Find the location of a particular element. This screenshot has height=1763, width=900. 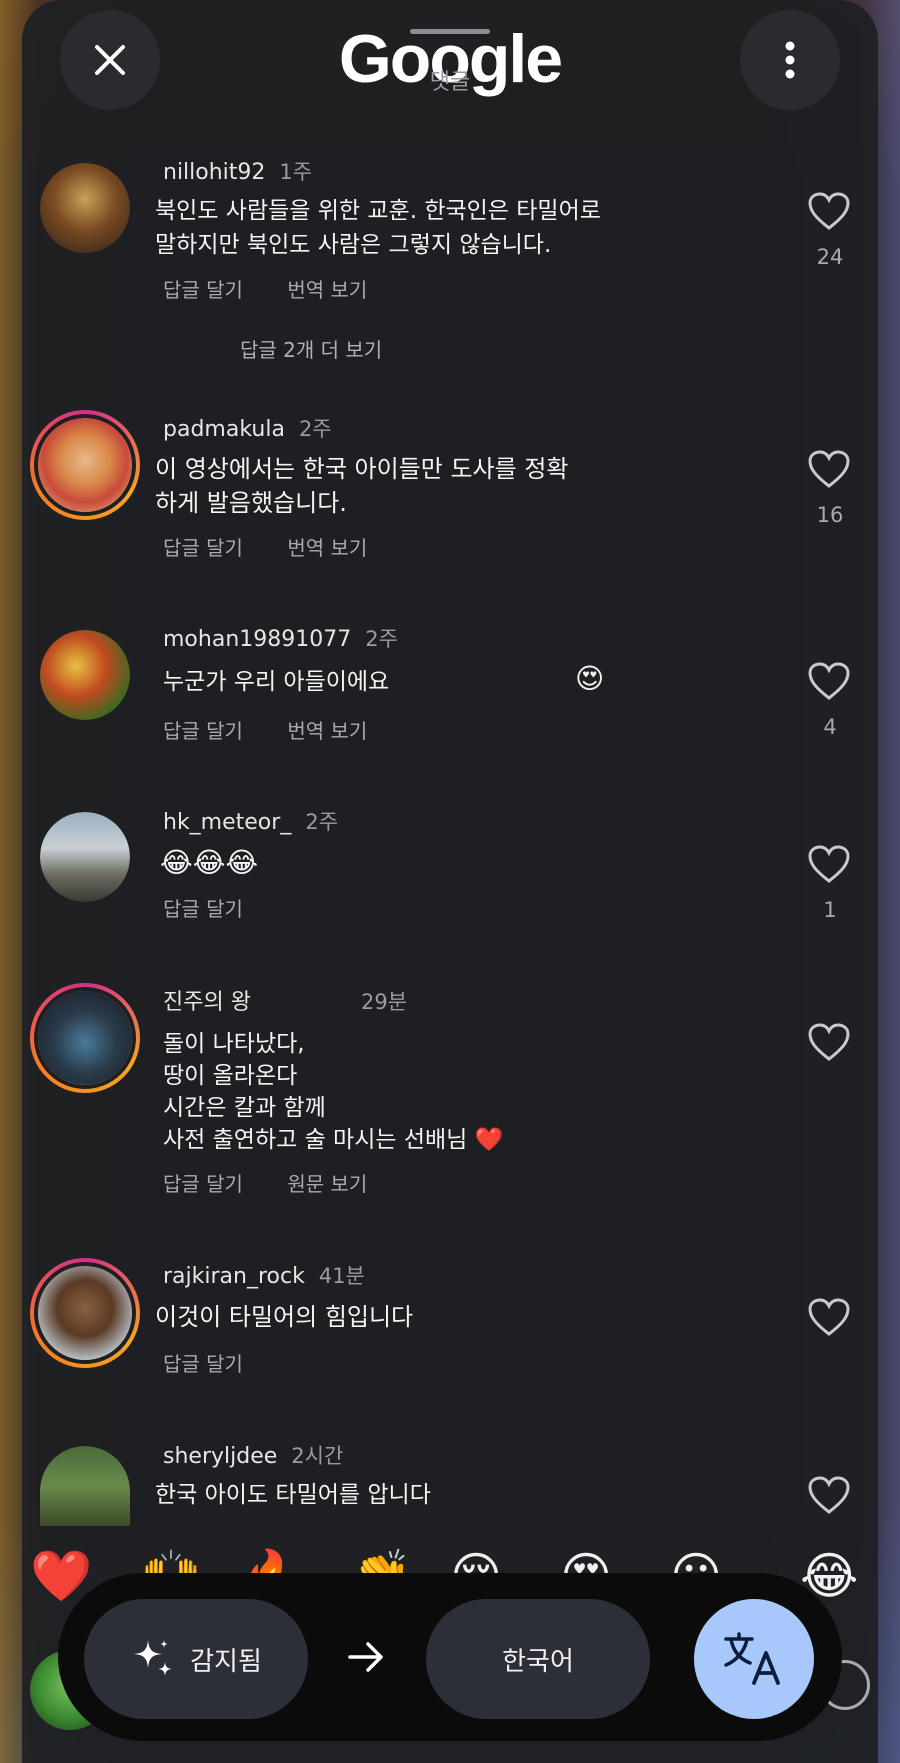

source-language-label: 감지됨 is located at coordinates (226, 1661).